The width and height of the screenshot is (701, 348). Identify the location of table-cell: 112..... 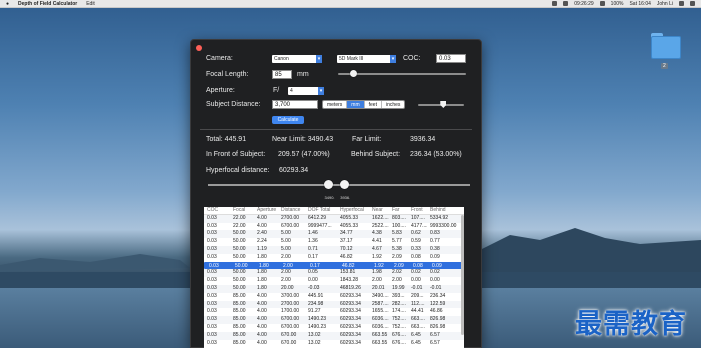
(418, 303).